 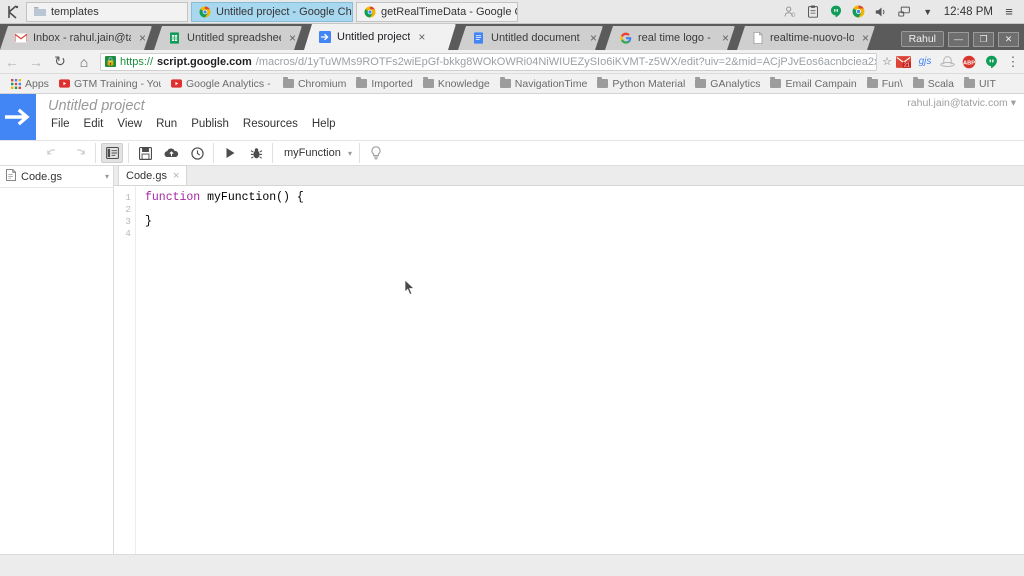 What do you see at coordinates (813, 84) in the screenshot?
I see `bookmark-folder-email-campain: Email Campain` at bounding box center [813, 84].